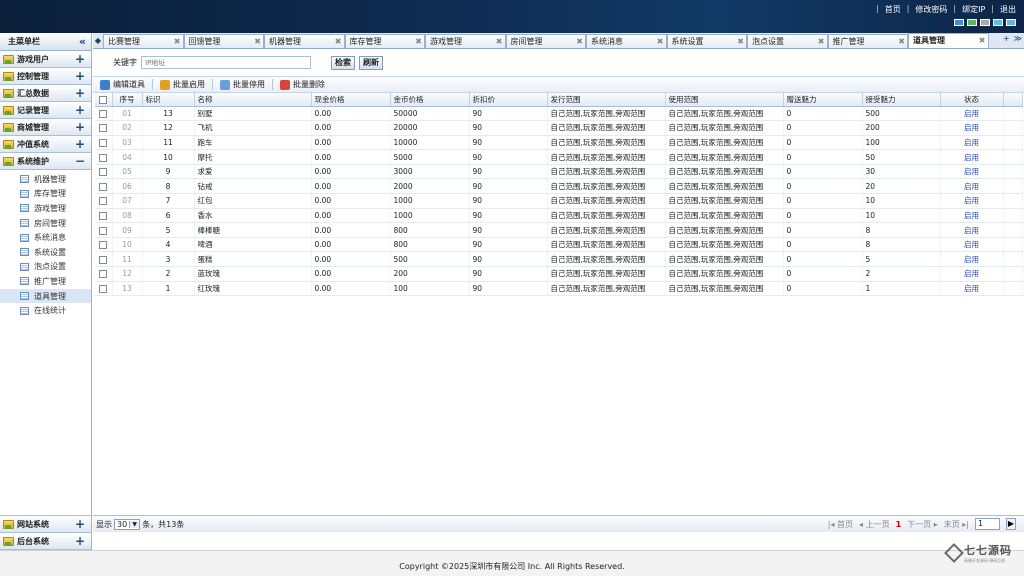 Image resolution: width=1024 pixels, height=576 pixels. Describe the element at coordinates (182, 84) in the screenshot. I see `batch-enable-button: 批量启用` at that location.